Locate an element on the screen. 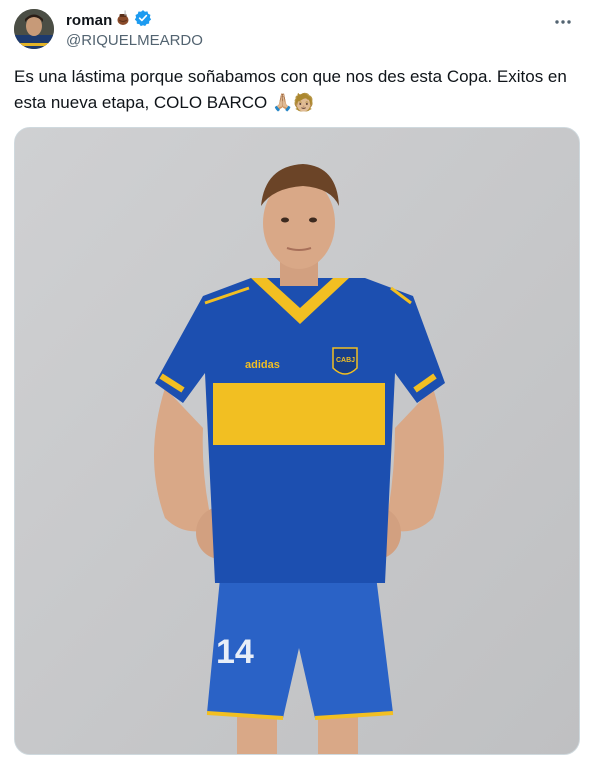  crest-text: CABJ is located at coordinates (345, 360).